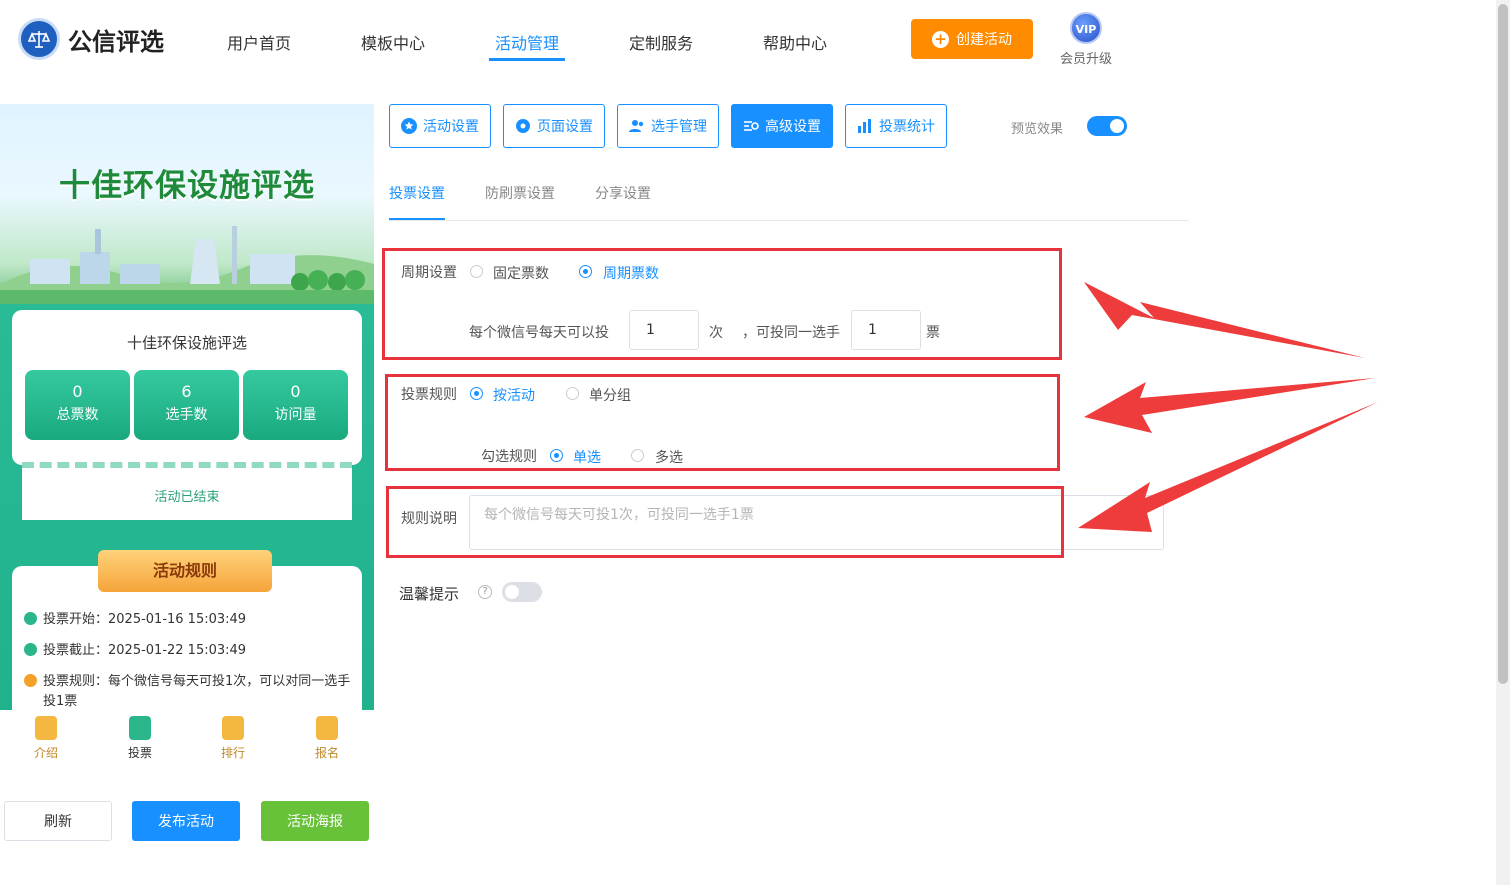  I want to click on page-settings-button: 页面设置, so click(554, 126).